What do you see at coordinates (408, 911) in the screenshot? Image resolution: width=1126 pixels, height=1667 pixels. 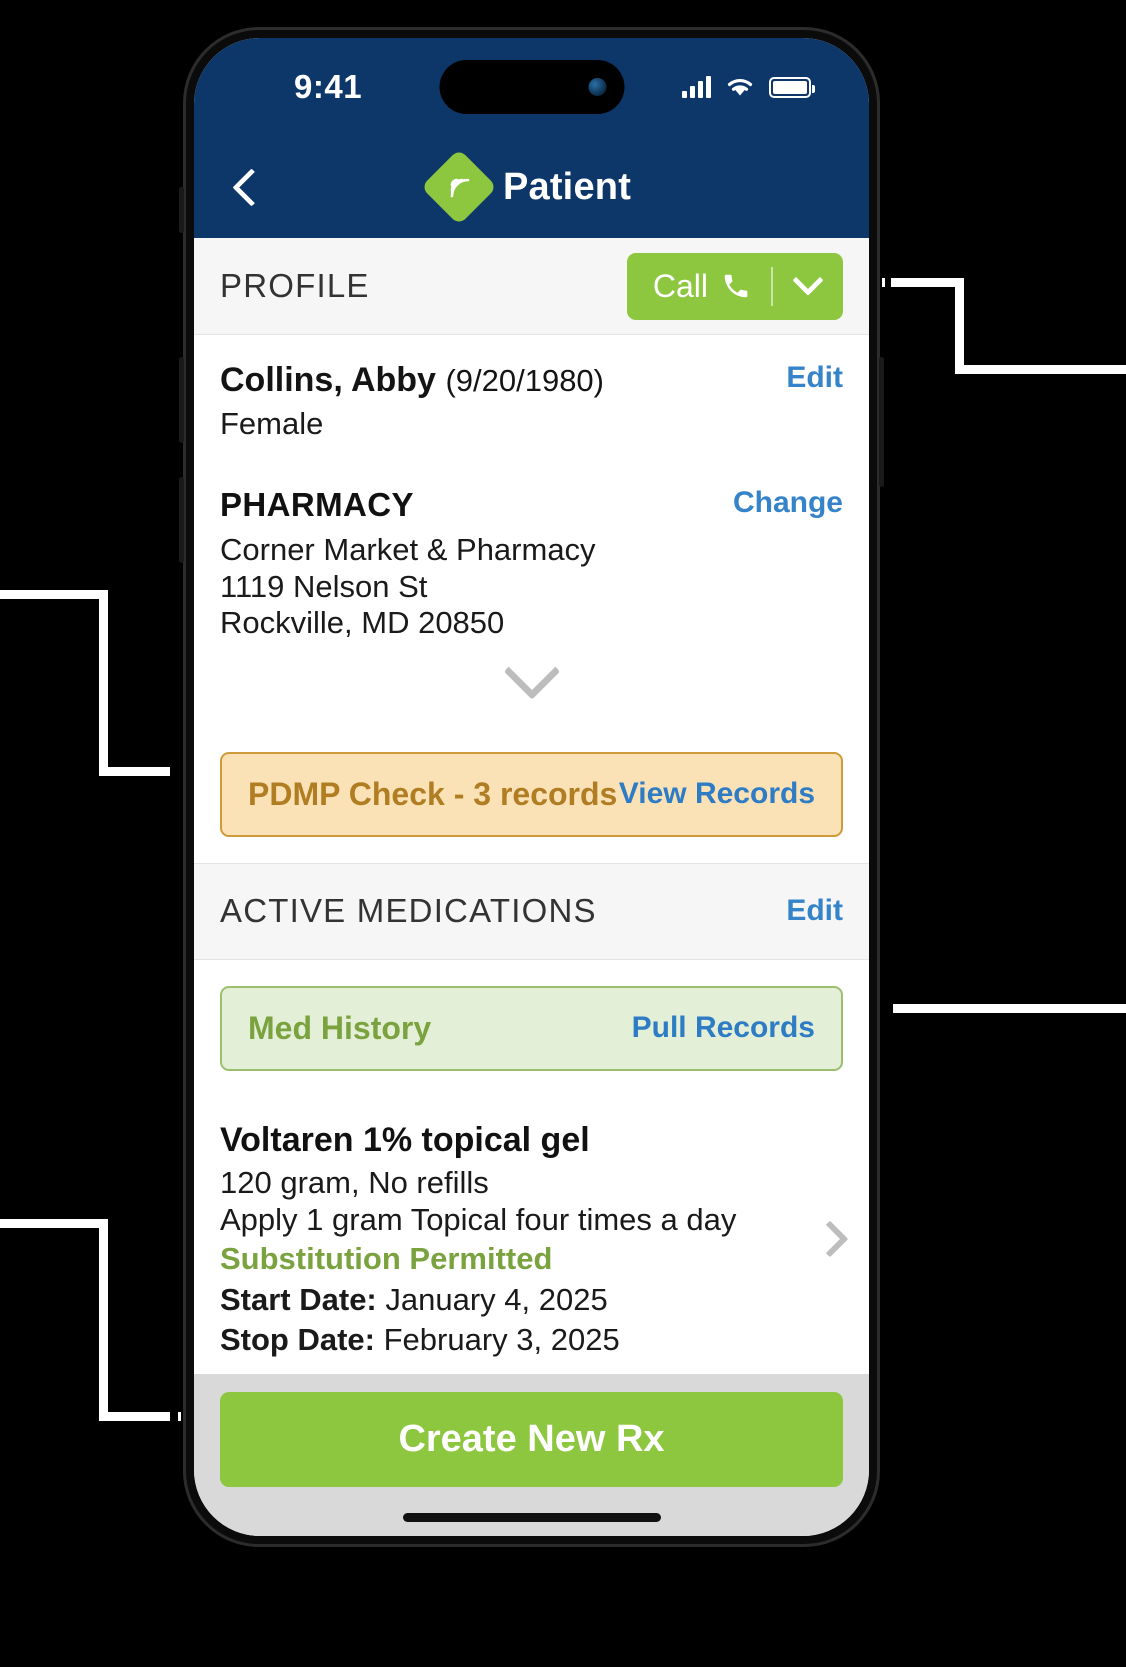 I see `medications-heading: ACTIVE MEDICATIONS` at bounding box center [408, 911].